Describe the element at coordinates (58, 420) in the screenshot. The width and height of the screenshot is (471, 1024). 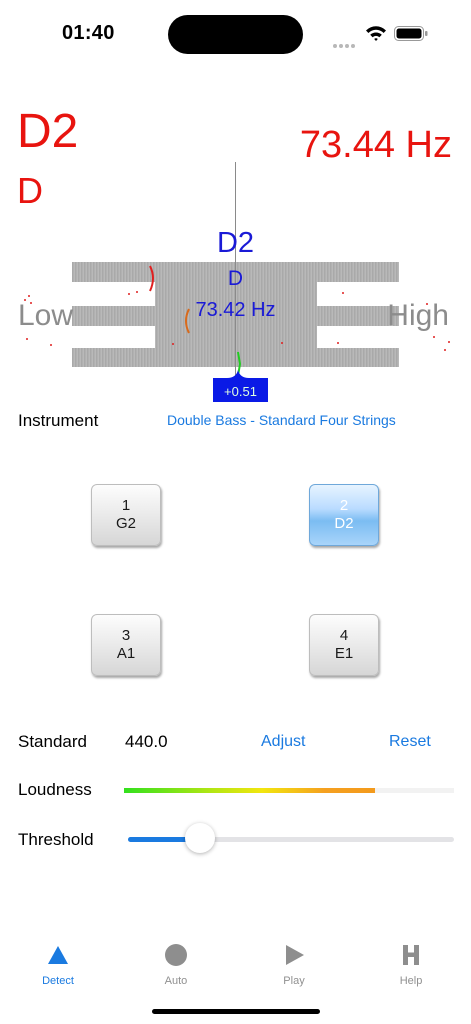
I see `instrument-label: Instrument` at that location.